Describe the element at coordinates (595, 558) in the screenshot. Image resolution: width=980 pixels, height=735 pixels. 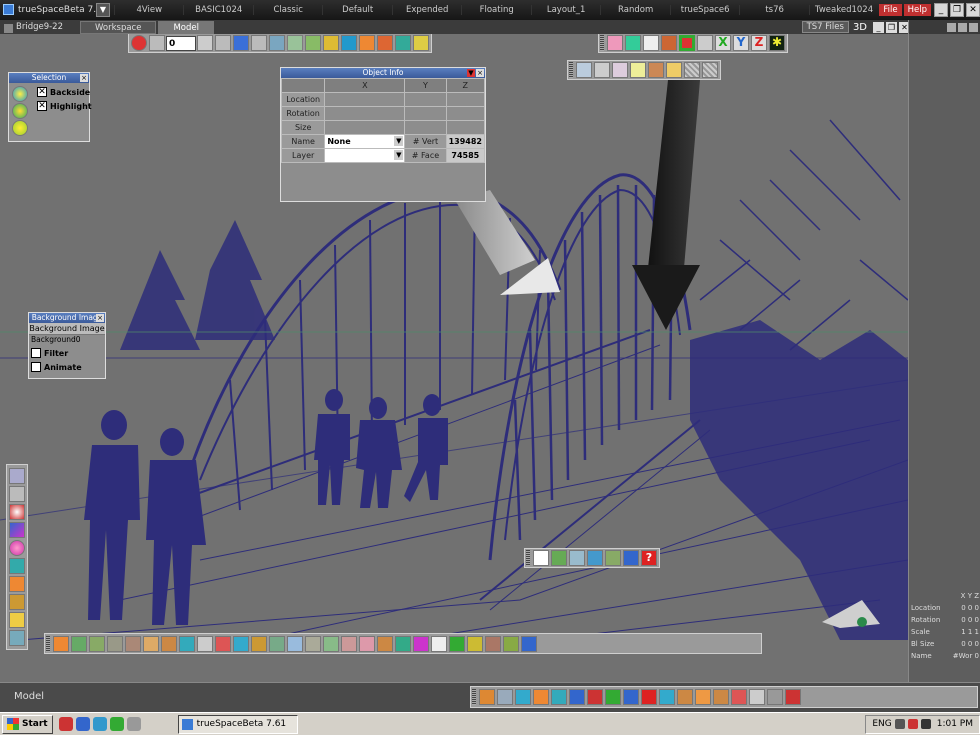
I see `render-window-icon` at that location.